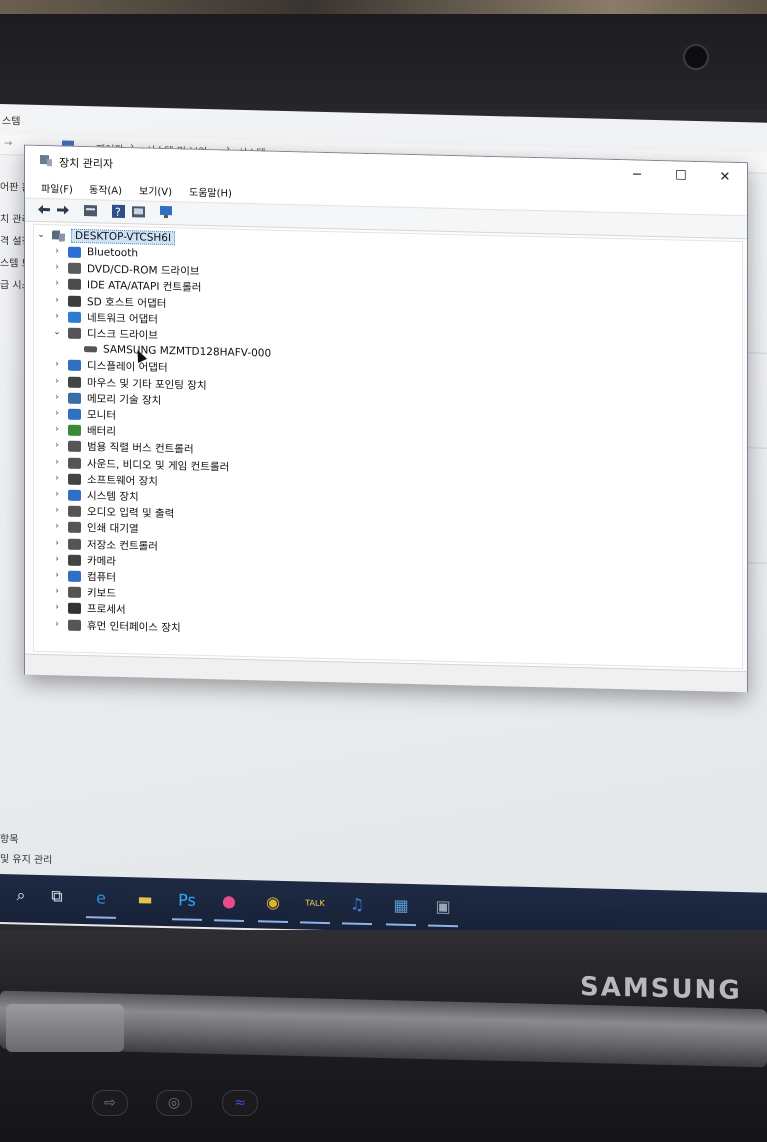 This screenshot has height=1142, width=767. I want to click on device-category: › 디스플레이 어댑터, so click(110, 365).